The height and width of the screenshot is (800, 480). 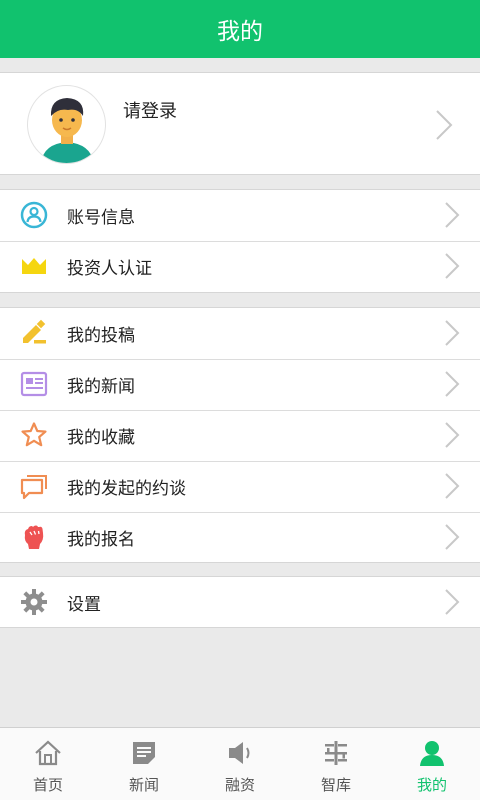 What do you see at coordinates (109, 268) in the screenshot?
I see `menu-item-label: 投资人认证` at bounding box center [109, 268].